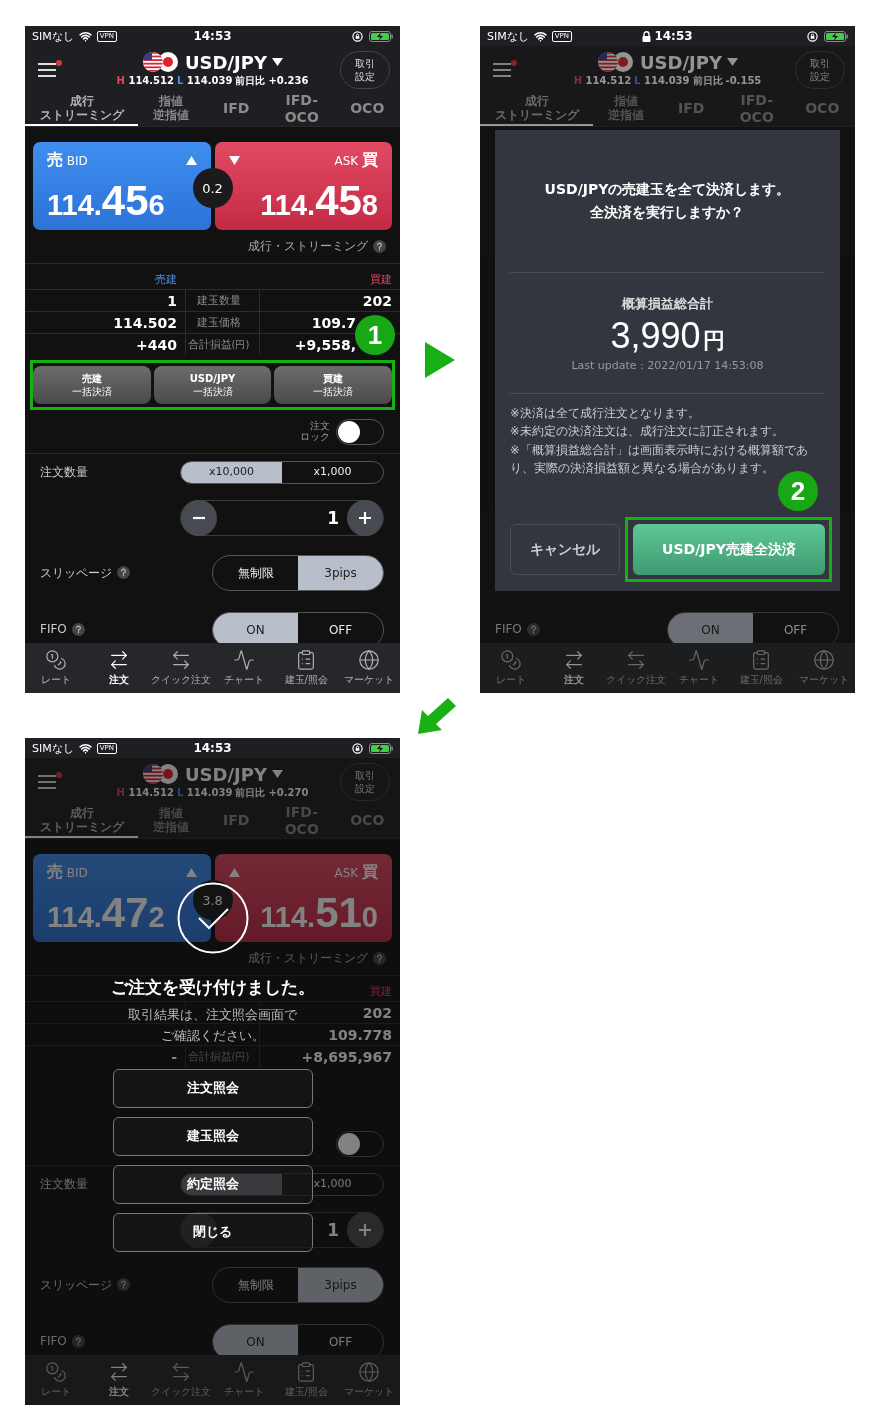  What do you see at coordinates (212, 1136) in the screenshot?
I see `inquiry-button: 建玉照会` at bounding box center [212, 1136].